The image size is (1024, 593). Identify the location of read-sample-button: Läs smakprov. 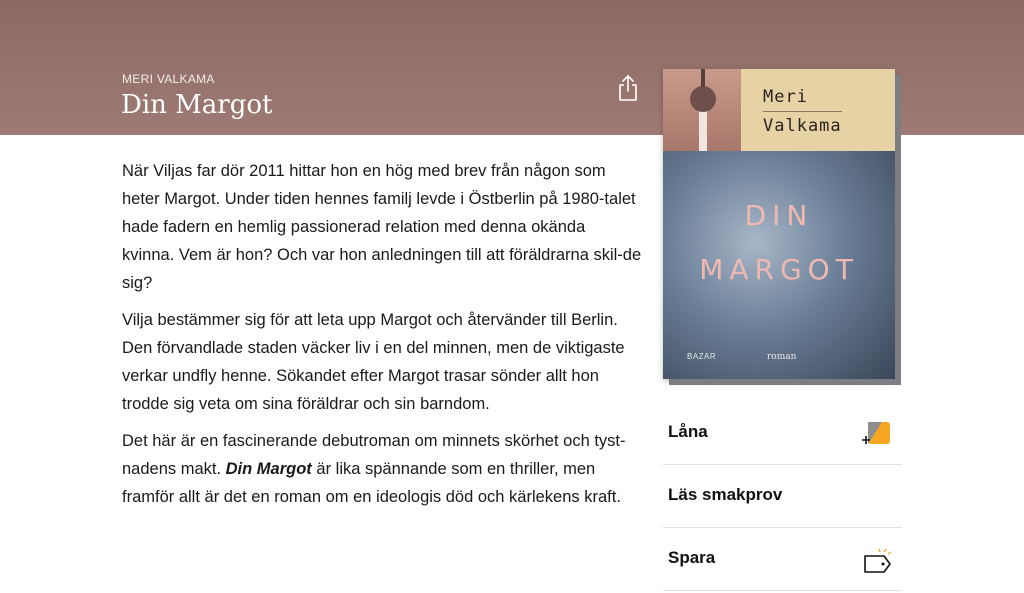
(782, 496).